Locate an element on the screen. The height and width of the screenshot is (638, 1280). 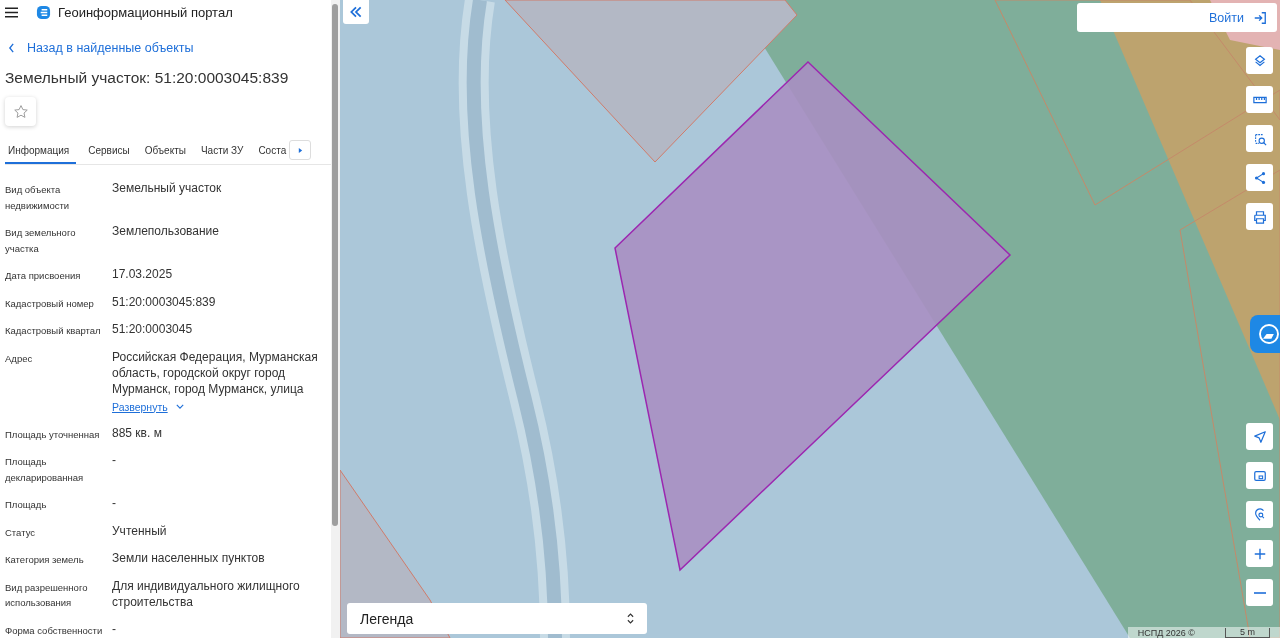
zoom-in-button is located at coordinates (1259, 553).